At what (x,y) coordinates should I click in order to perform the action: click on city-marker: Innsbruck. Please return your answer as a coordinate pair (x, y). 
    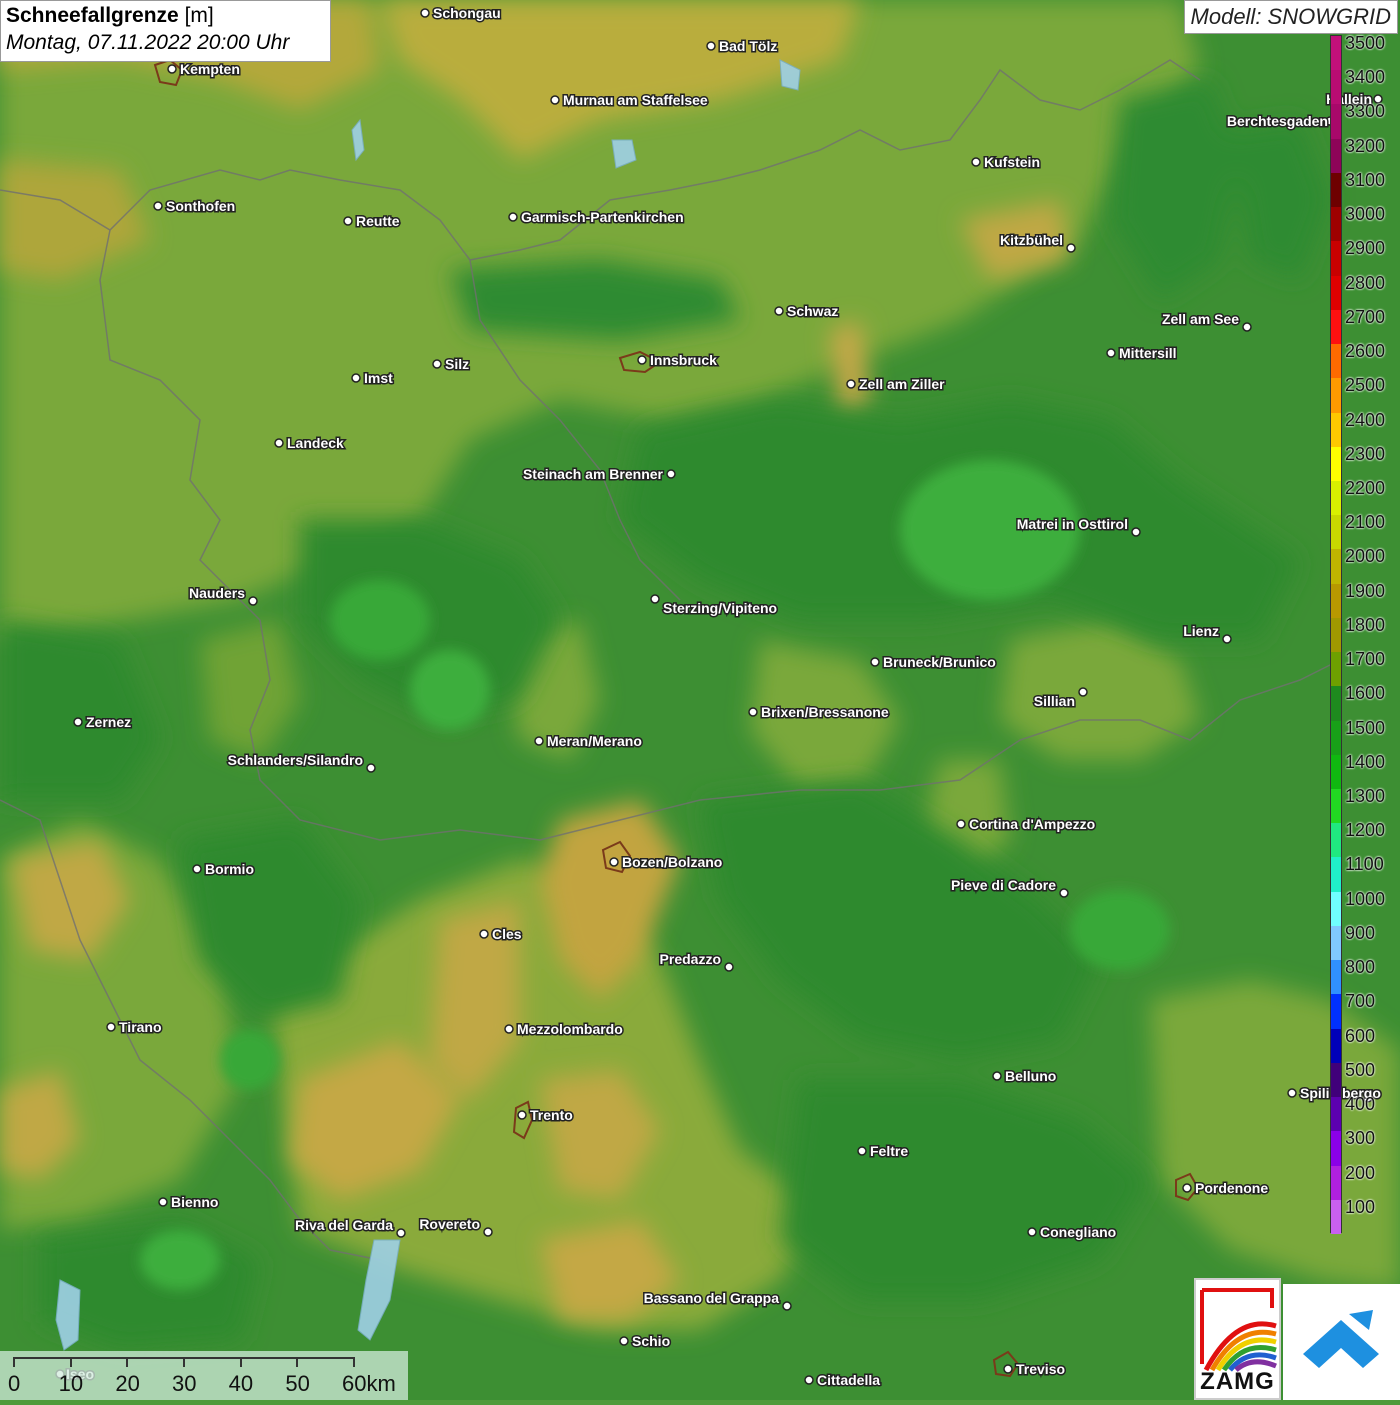
    Looking at the image, I should click on (678, 360).